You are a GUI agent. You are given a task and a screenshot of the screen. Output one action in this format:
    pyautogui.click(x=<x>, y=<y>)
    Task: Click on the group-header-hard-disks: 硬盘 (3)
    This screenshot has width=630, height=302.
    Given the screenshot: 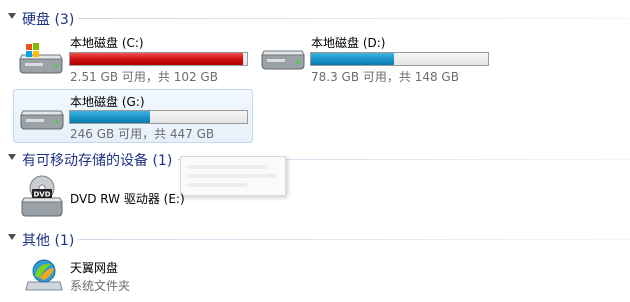 What is the action you would take?
    pyautogui.click(x=315, y=18)
    